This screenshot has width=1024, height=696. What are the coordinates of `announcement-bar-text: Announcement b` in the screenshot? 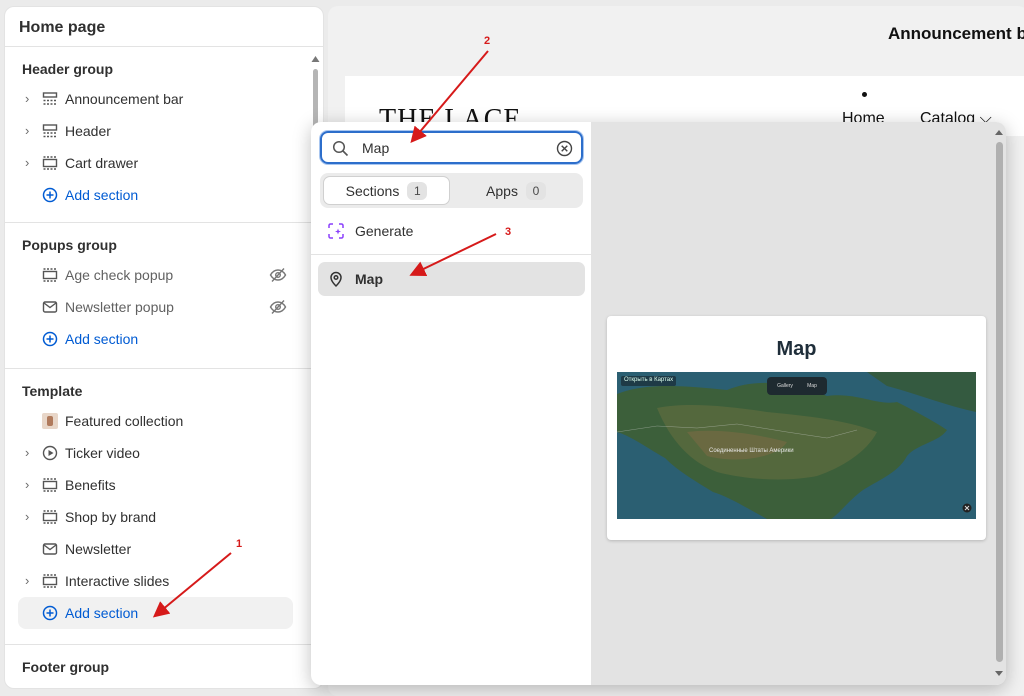 It's located at (956, 33).